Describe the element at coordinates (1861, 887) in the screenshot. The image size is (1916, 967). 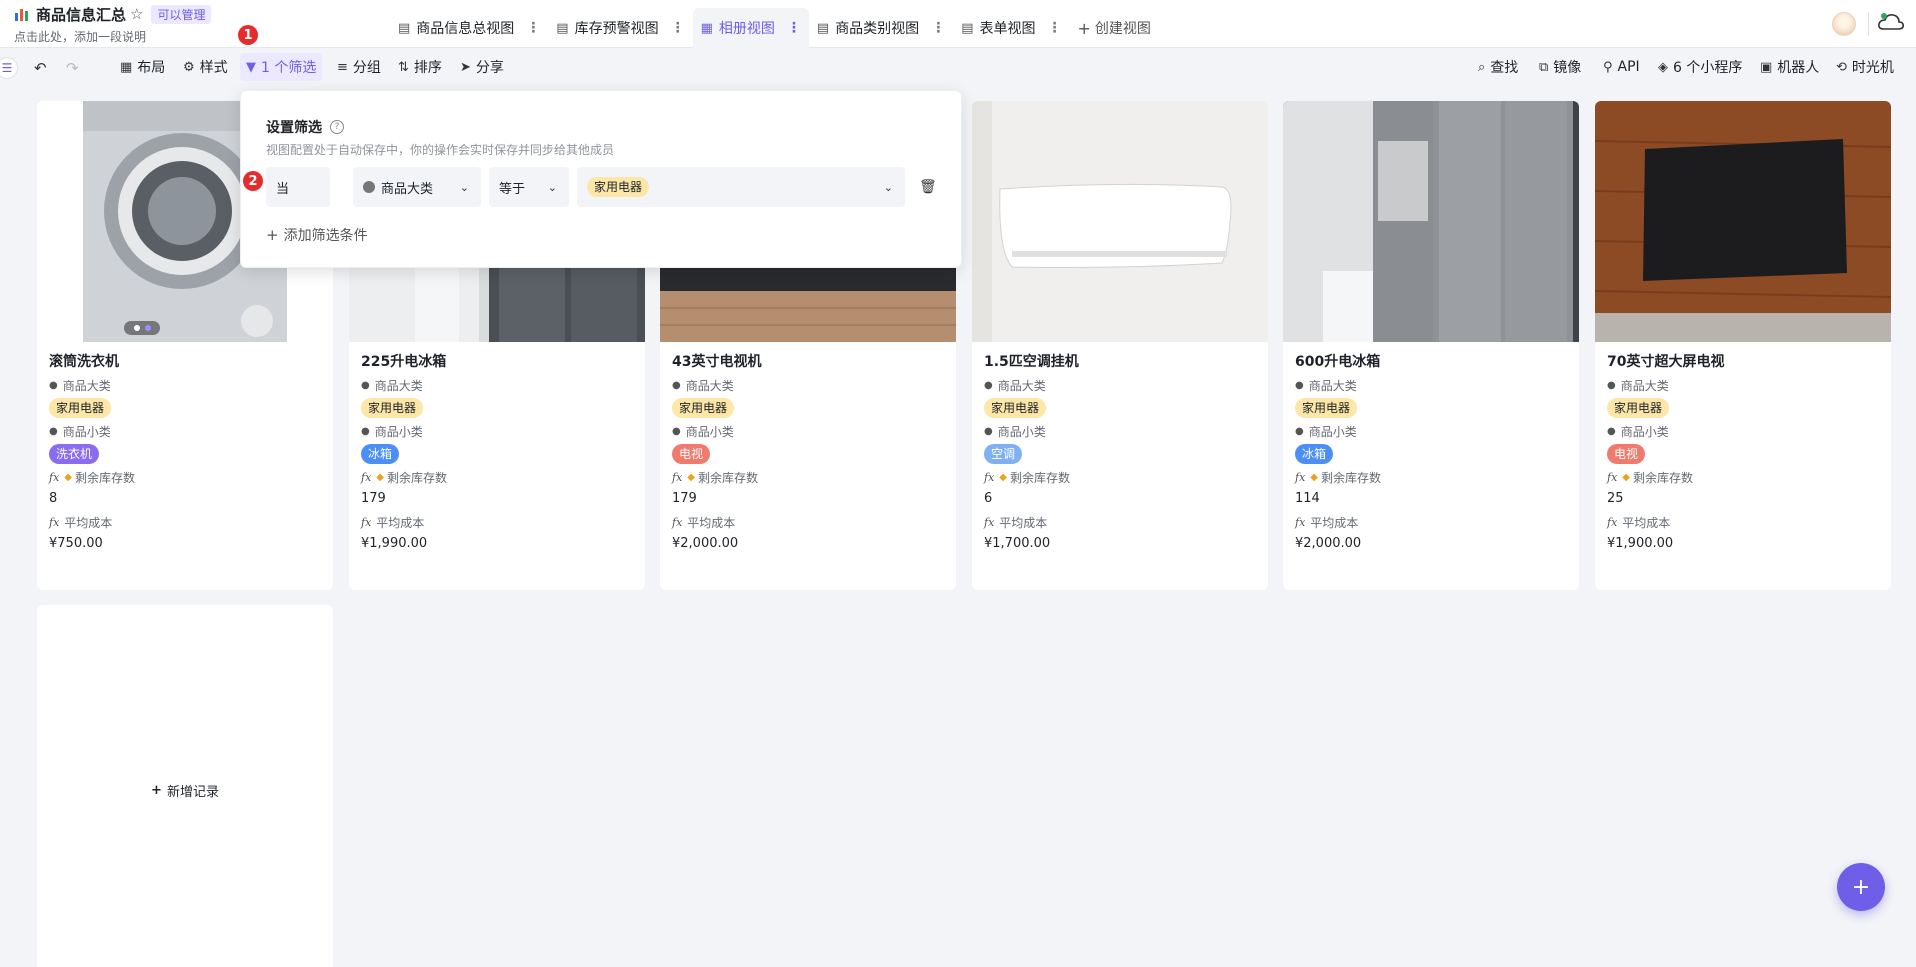
I see `add-fab-button: +` at that location.